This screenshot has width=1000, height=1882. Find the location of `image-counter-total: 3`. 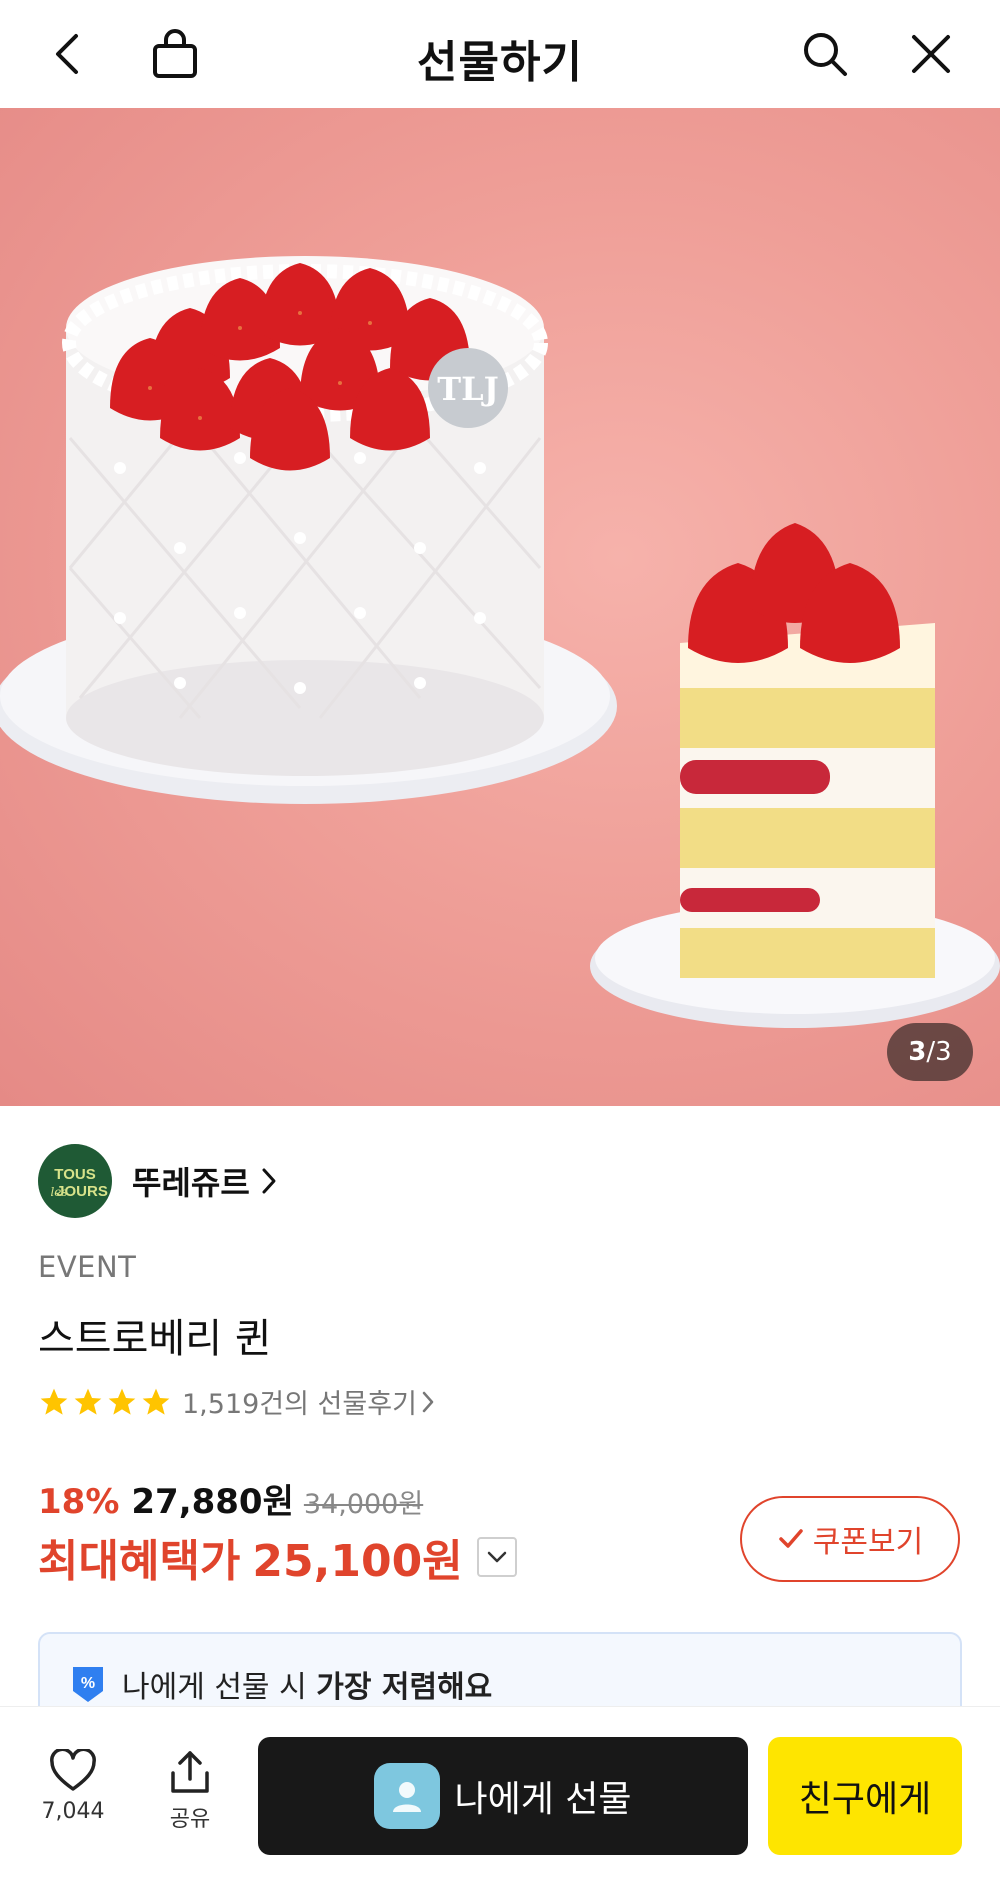

image-counter-total: 3 is located at coordinates (943, 1052).